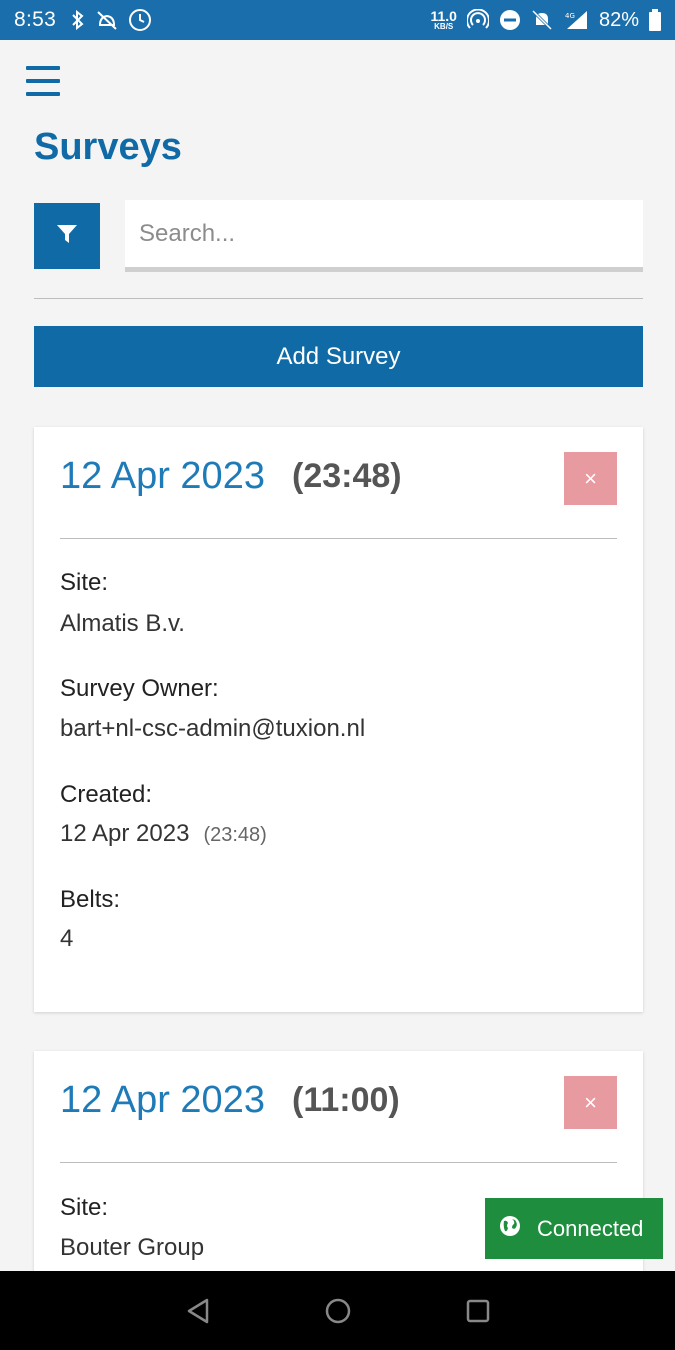 This screenshot has width=675, height=1350. Describe the element at coordinates (198, 1311) in the screenshot. I see `back-triangle-icon` at that location.